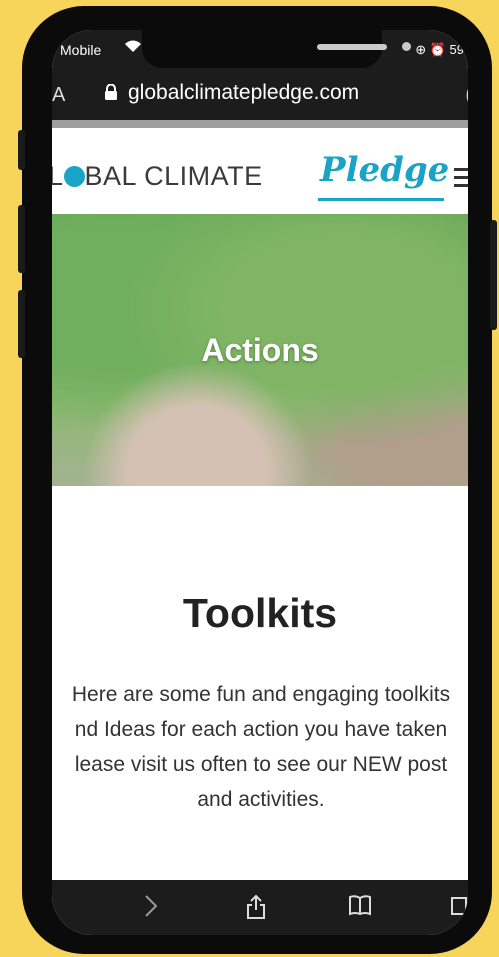  Describe the element at coordinates (466, 95) in the screenshot. I see `reload-button: (` at that location.